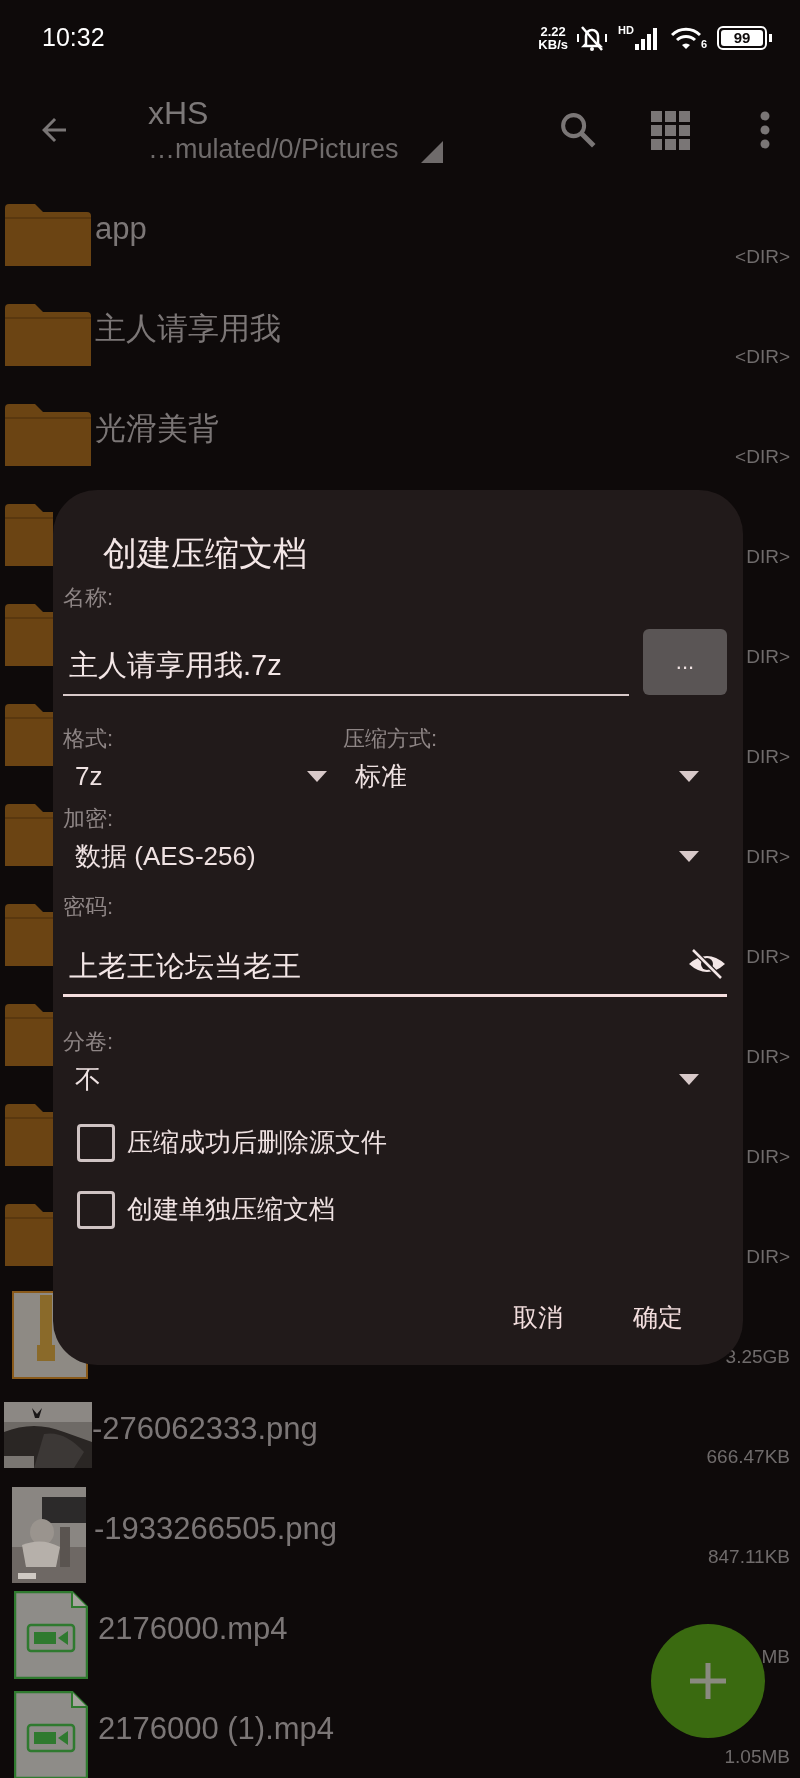 The width and height of the screenshot is (800, 1778). What do you see at coordinates (88, 818) in the screenshot?
I see `field-label: 加密:` at bounding box center [88, 818].